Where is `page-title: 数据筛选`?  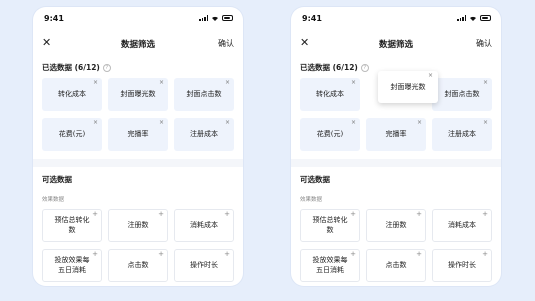 page-title: 数据筛选 is located at coordinates (395, 45).